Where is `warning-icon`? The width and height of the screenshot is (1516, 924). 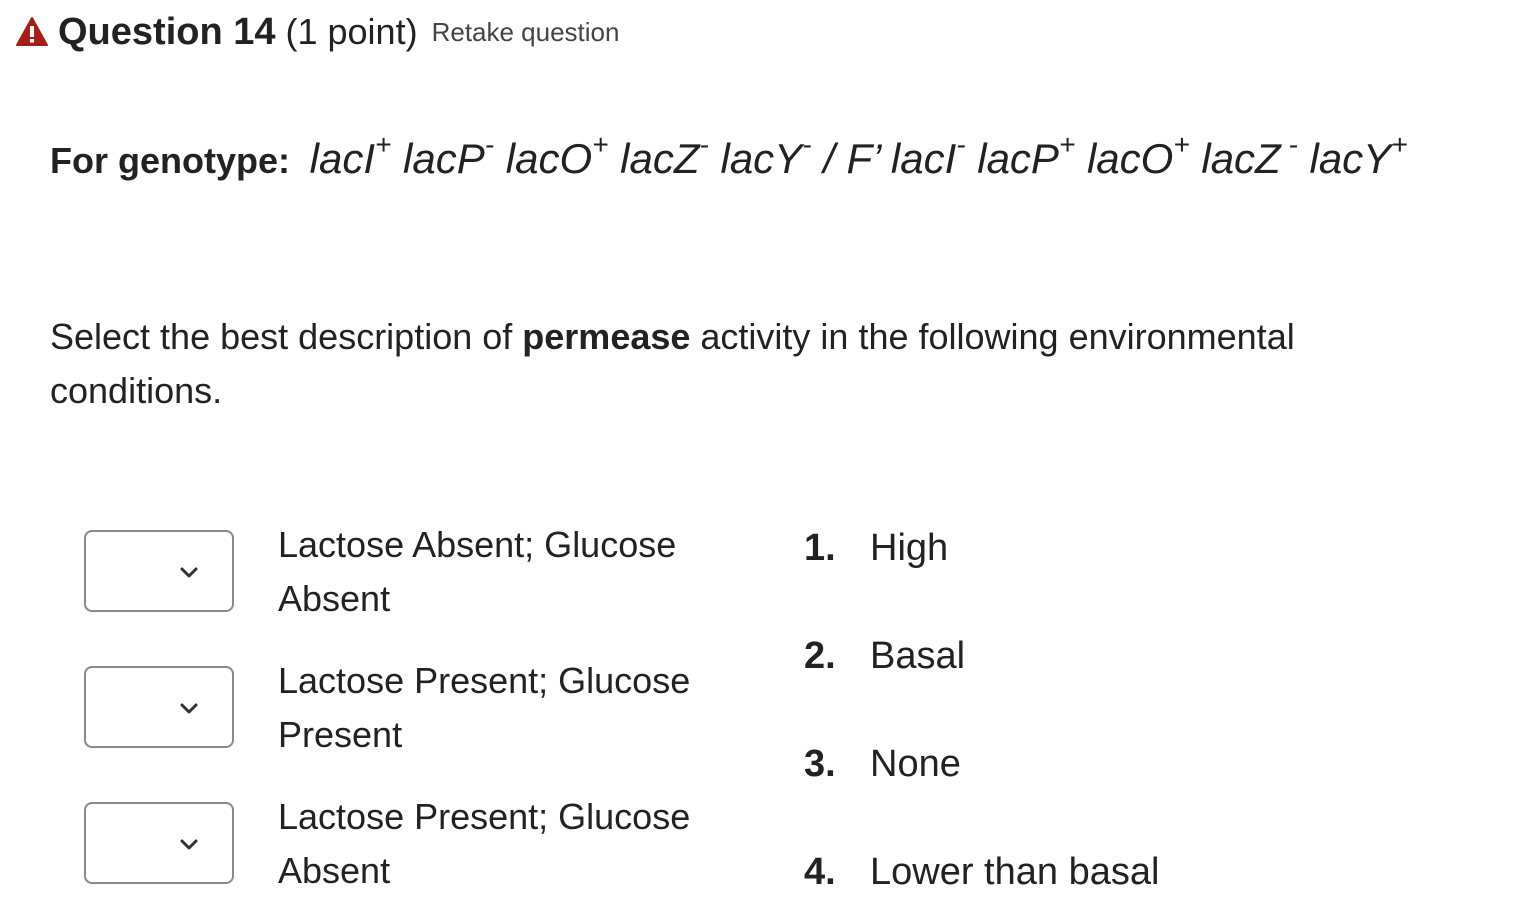
warning-icon is located at coordinates (32, 31).